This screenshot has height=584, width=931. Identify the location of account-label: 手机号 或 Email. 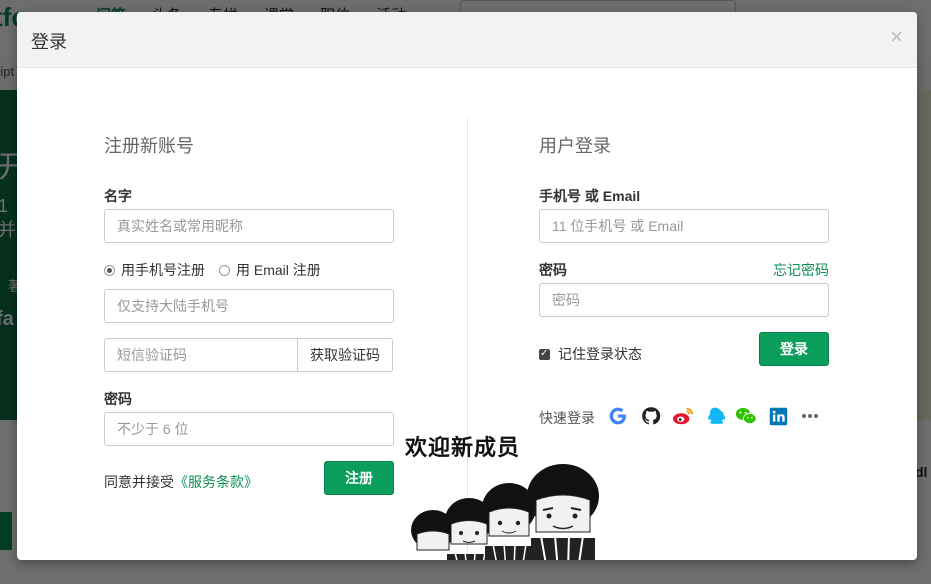
(590, 196).